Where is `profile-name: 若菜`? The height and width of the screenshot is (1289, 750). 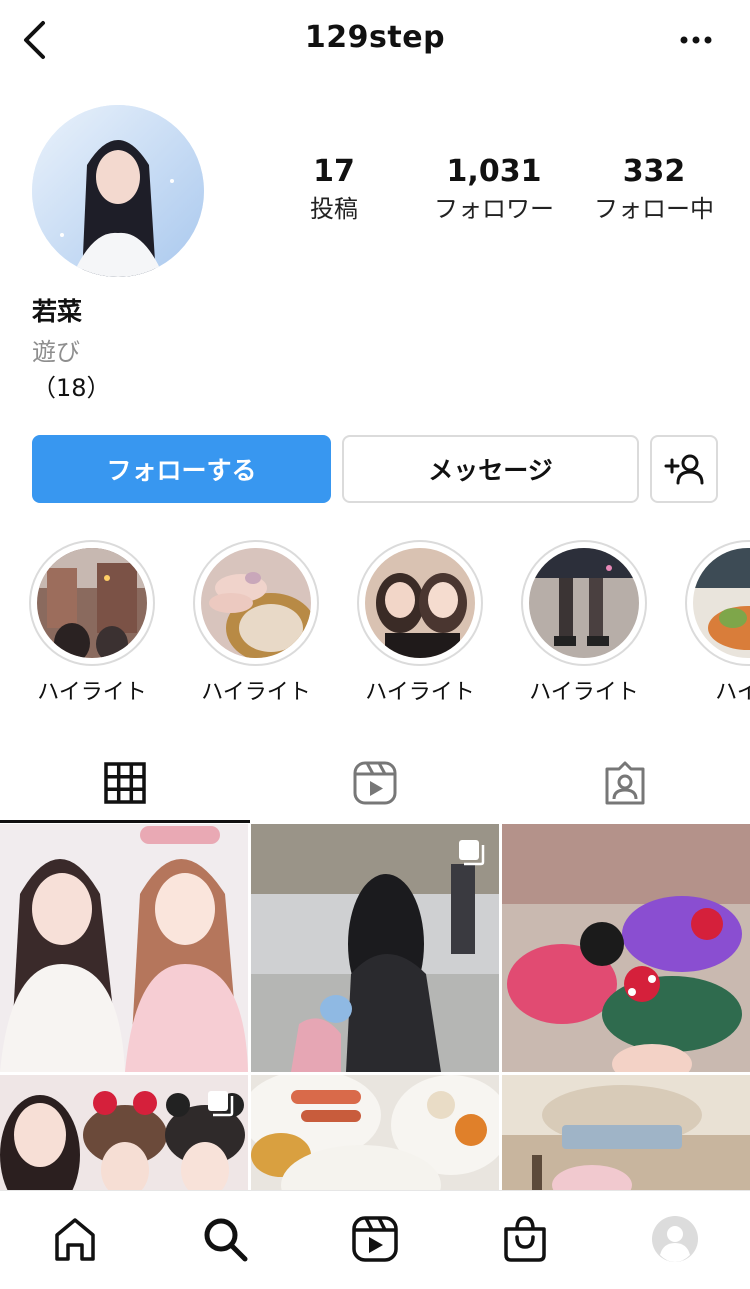 profile-name: 若菜 is located at coordinates (57, 311).